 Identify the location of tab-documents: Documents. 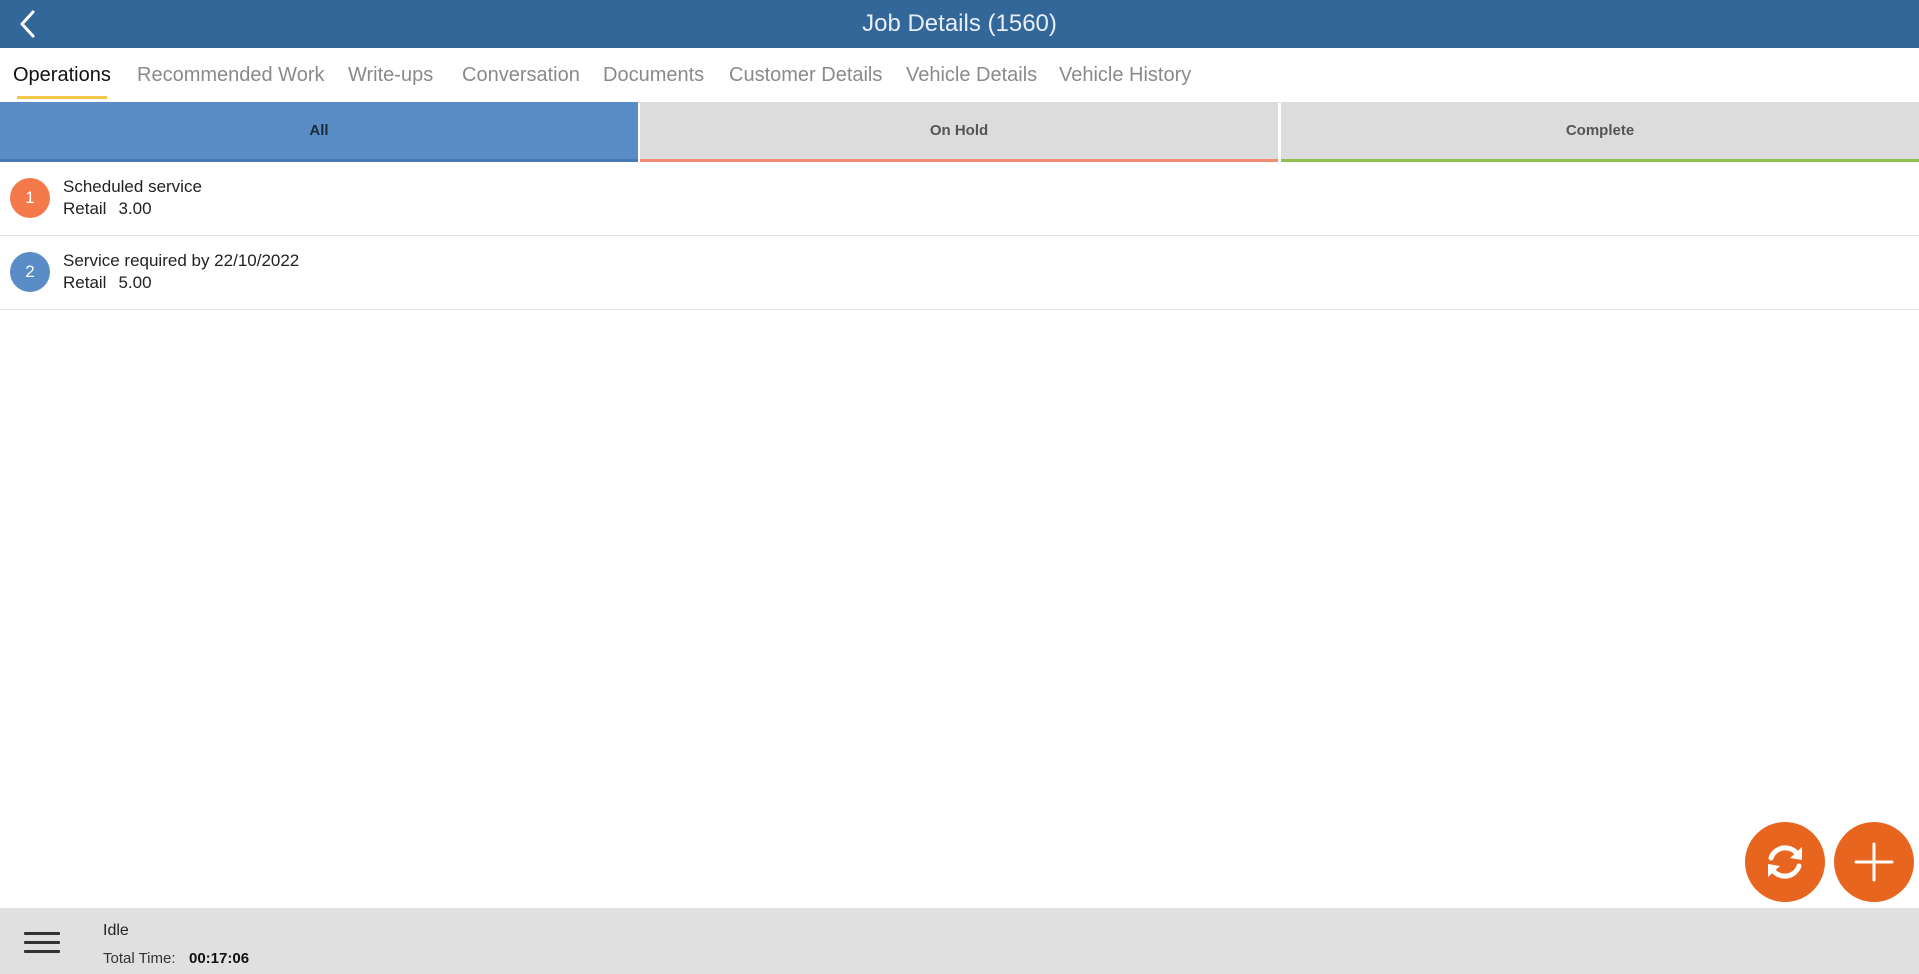
(653, 75).